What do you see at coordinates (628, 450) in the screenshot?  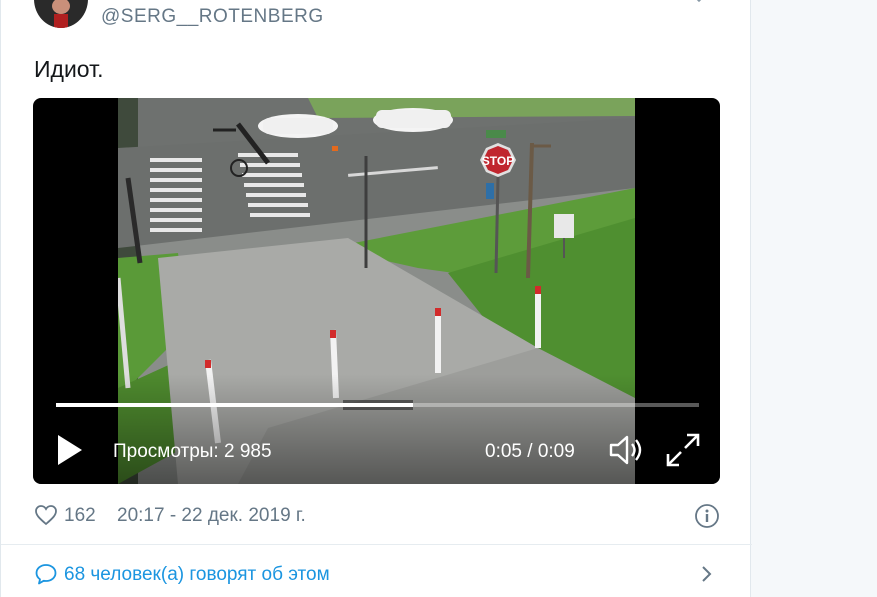 I see `volume-icon` at bounding box center [628, 450].